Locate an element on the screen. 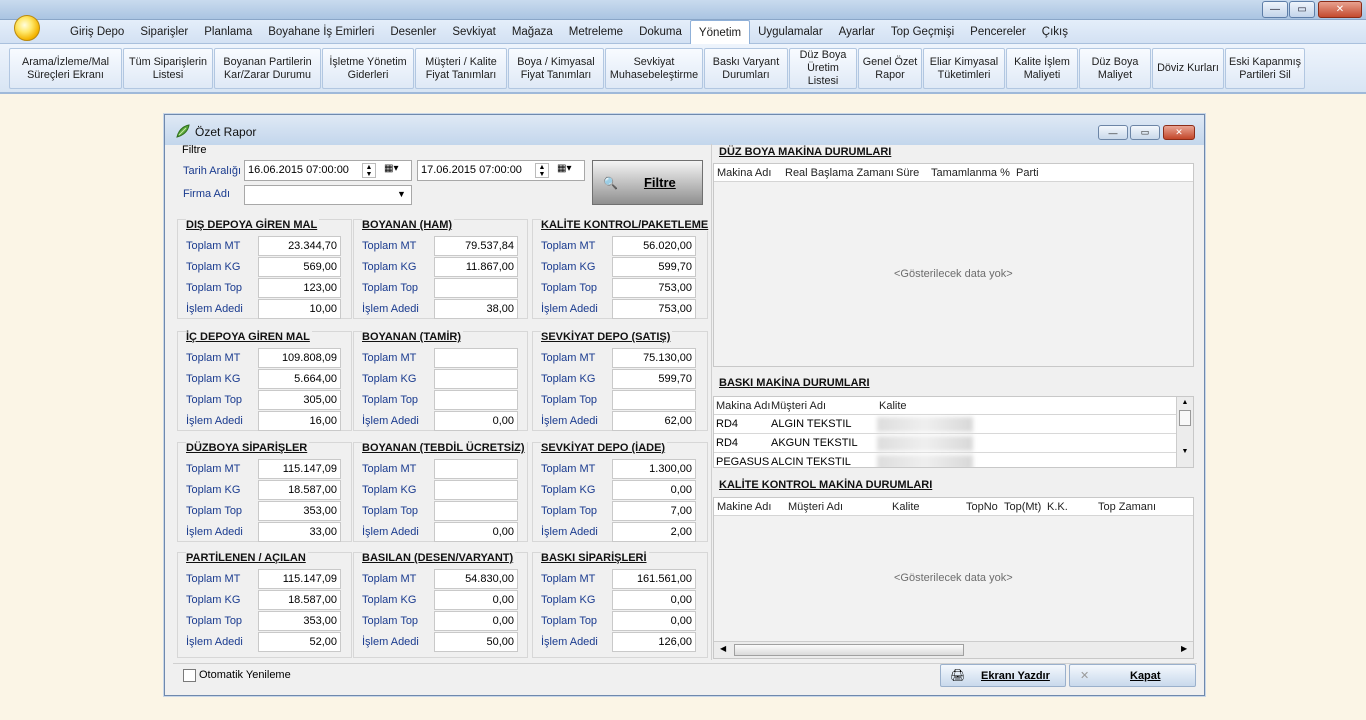 Image resolution: width=1366 pixels, height=720 pixels. minimize-button: — is located at coordinates (1275, 9).